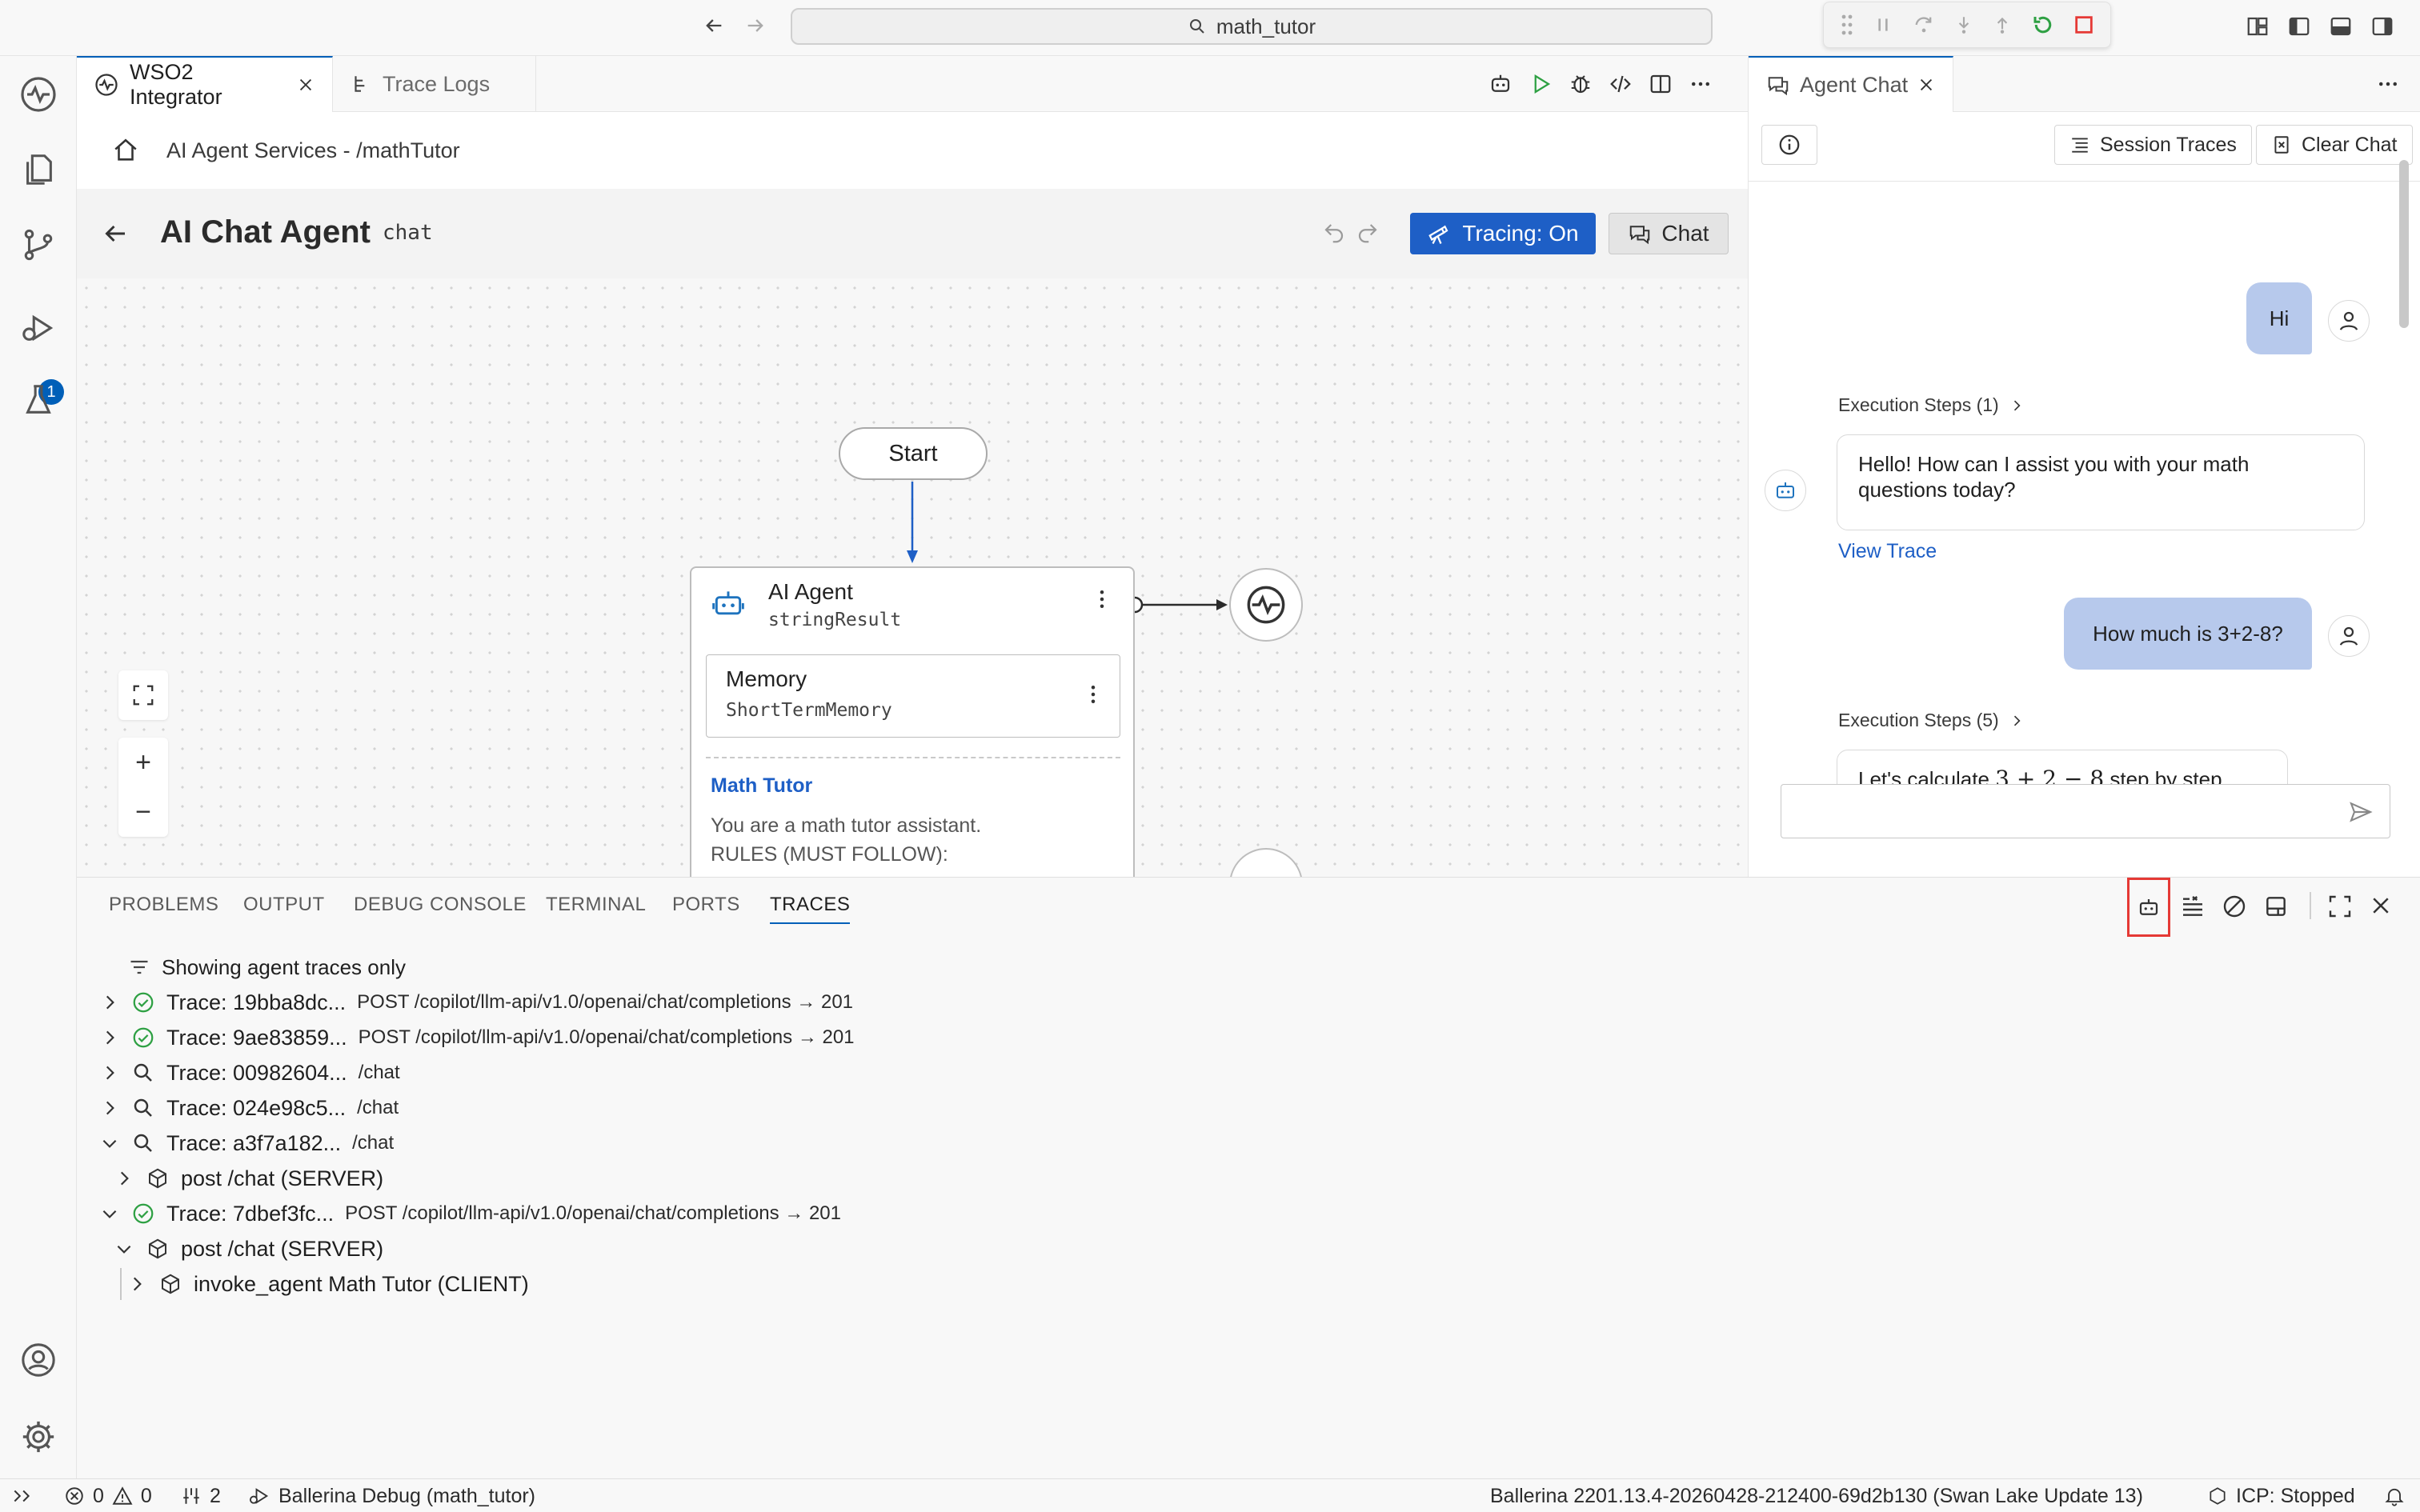 The height and width of the screenshot is (1512, 2420). What do you see at coordinates (1266, 605) in the screenshot?
I see `model-provider-node` at bounding box center [1266, 605].